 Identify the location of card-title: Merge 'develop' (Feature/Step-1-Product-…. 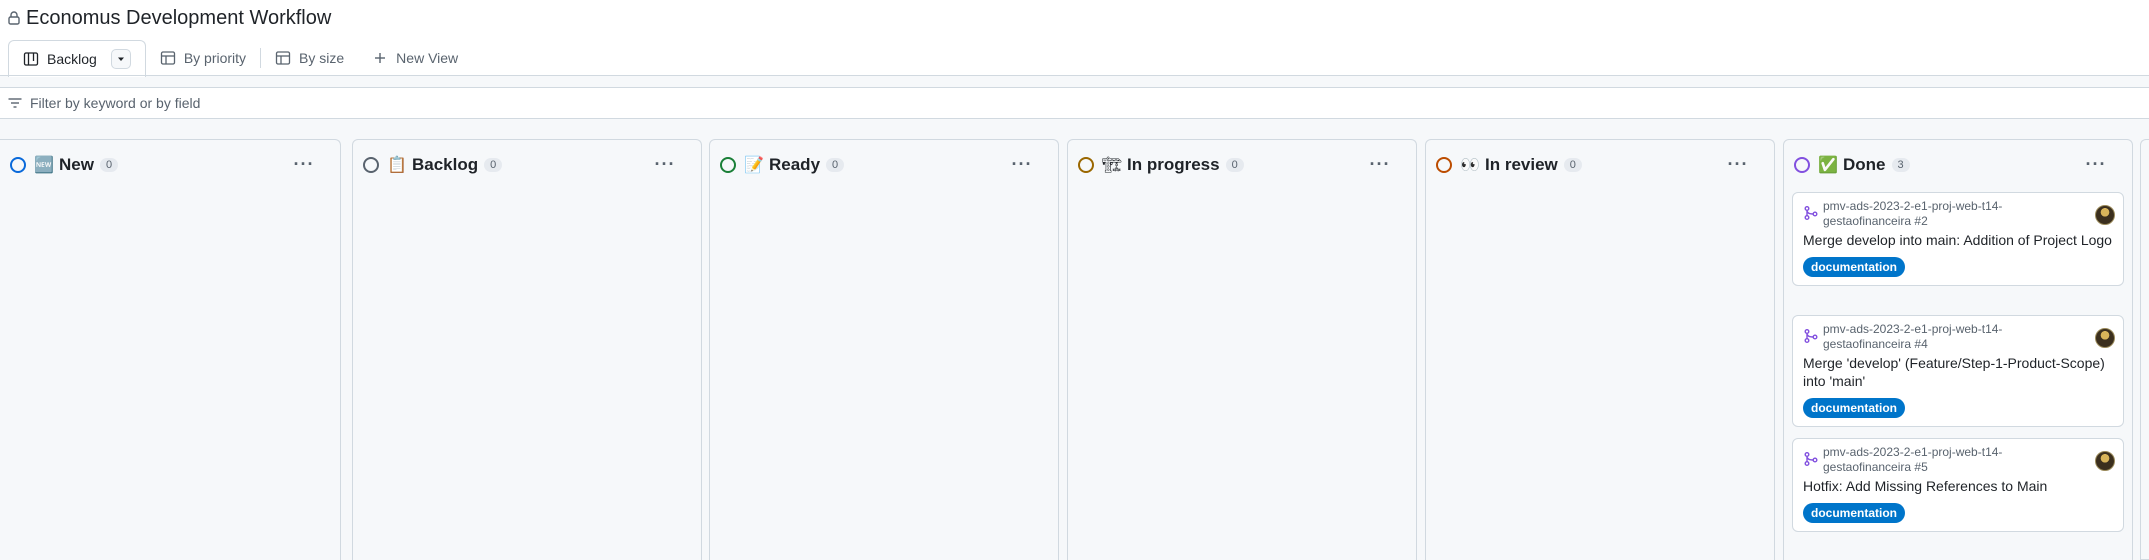
(1958, 372).